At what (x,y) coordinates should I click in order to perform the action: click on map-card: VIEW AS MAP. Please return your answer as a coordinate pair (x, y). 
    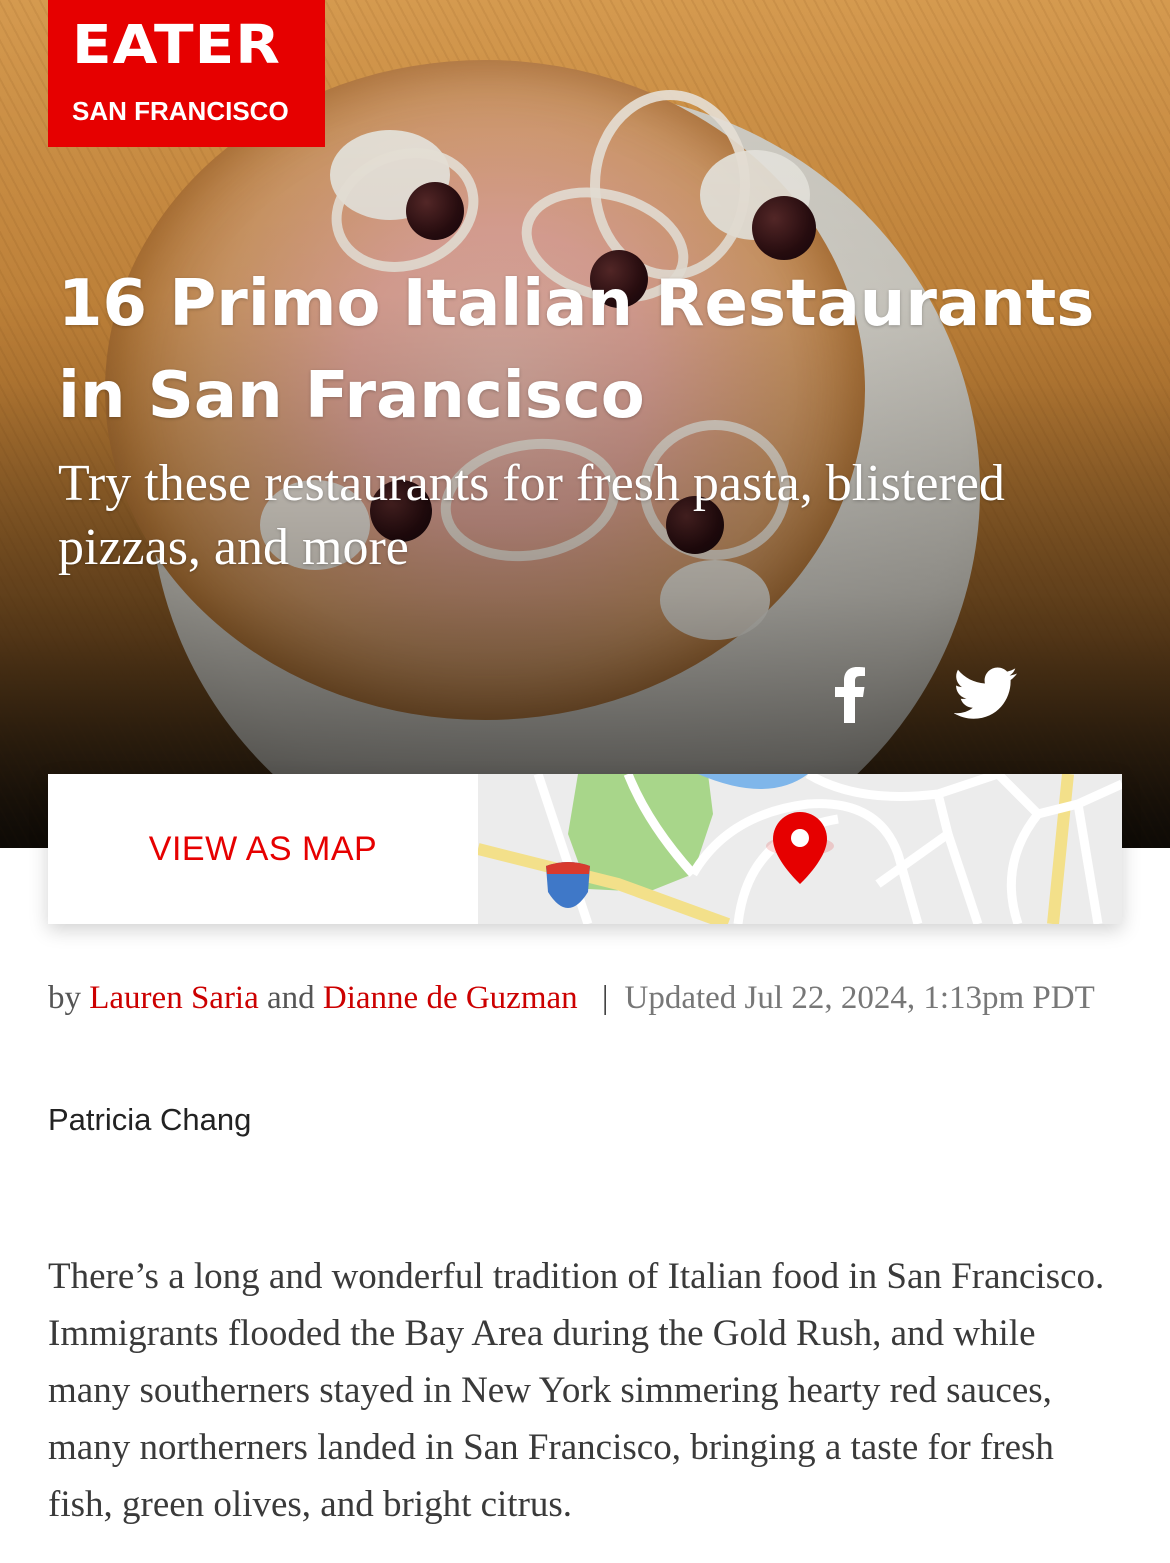
    Looking at the image, I should click on (585, 849).